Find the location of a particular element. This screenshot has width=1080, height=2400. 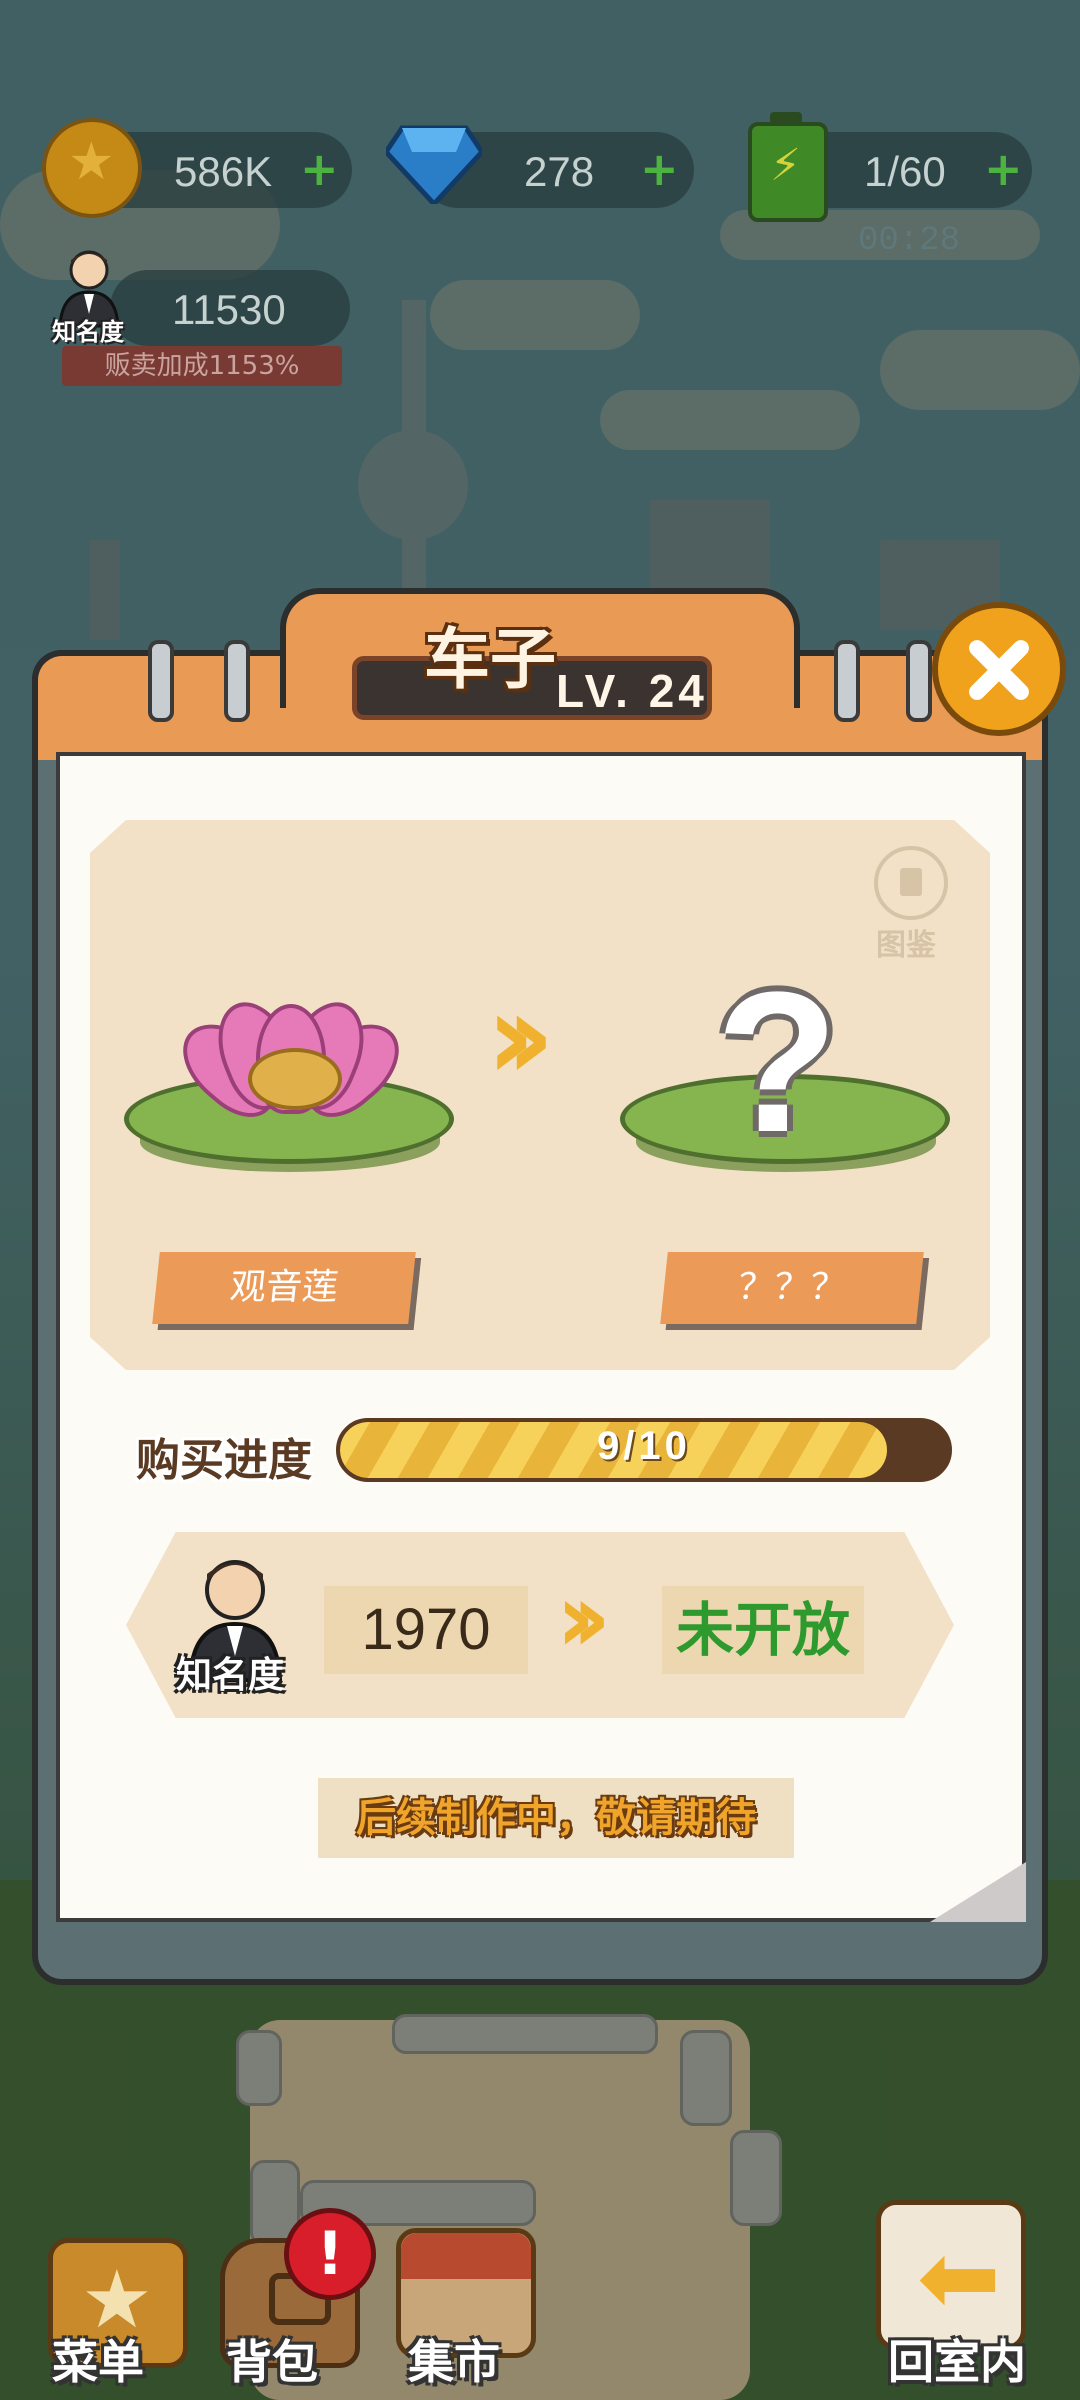

add-gems-button: + is located at coordinates (659, 169).